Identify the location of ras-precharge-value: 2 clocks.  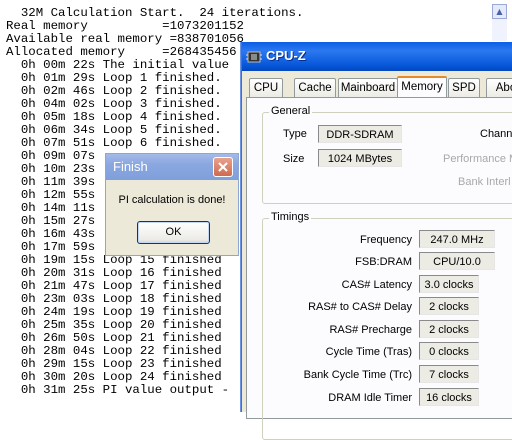
(449, 329).